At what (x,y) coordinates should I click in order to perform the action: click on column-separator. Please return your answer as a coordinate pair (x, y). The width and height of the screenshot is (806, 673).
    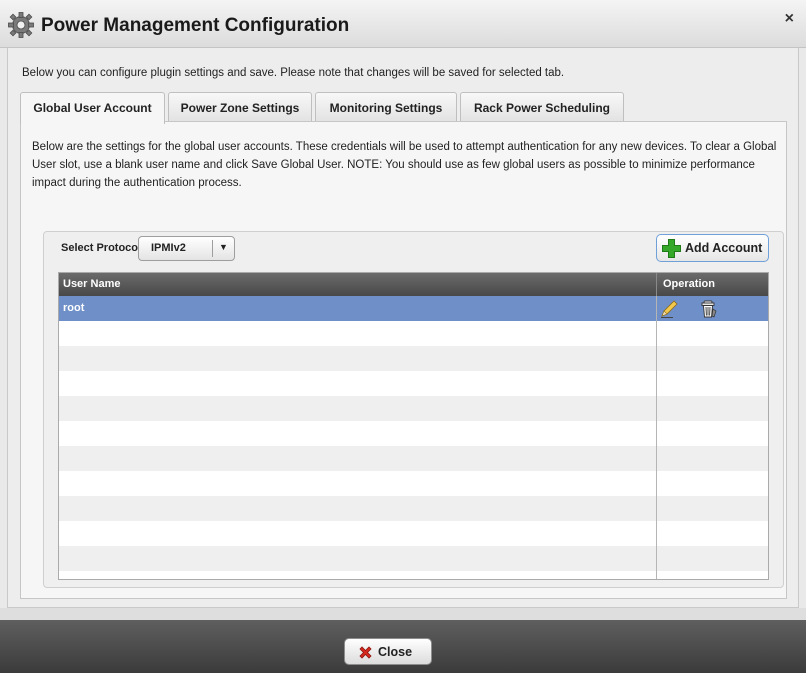
    Looking at the image, I should click on (656, 284).